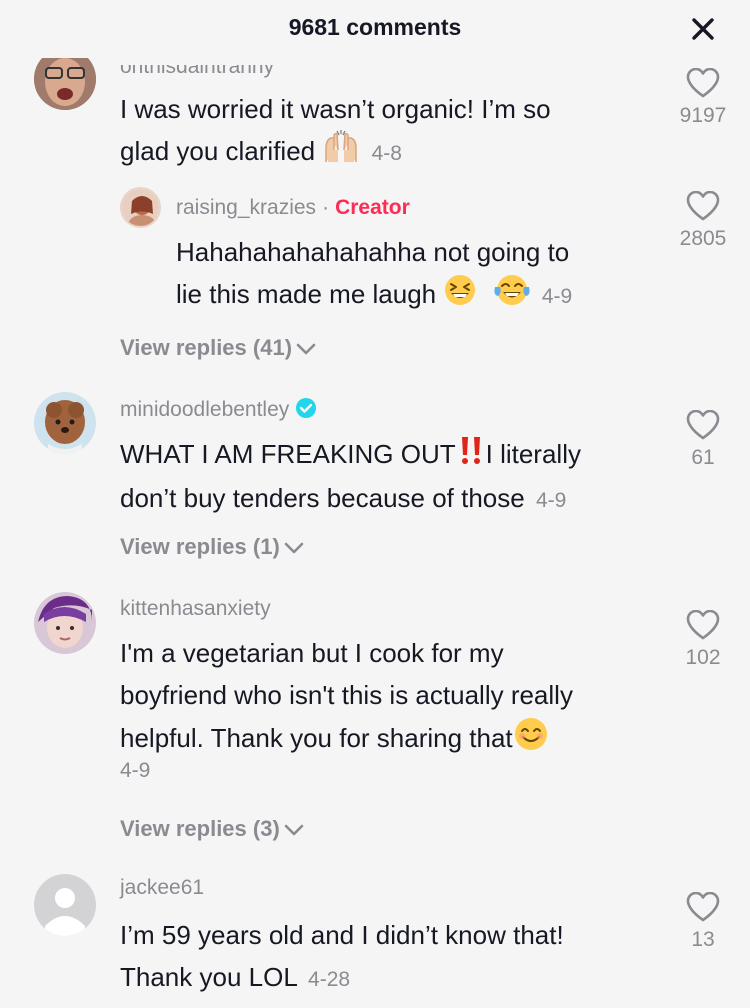 This screenshot has width=750, height=1008. I want to click on comment-line: don’t buy tenders because of those 4-9, so click(350, 499).